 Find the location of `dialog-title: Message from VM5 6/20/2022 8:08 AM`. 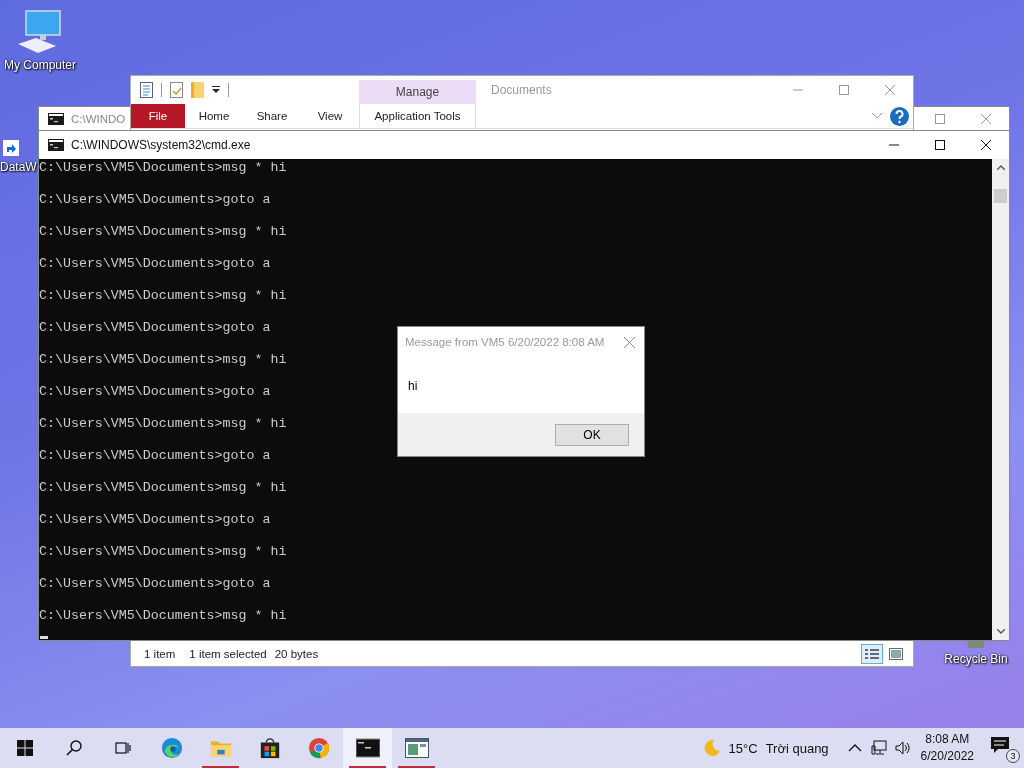

dialog-title: Message from VM5 6/20/2022 8:08 AM is located at coordinates (505, 342).